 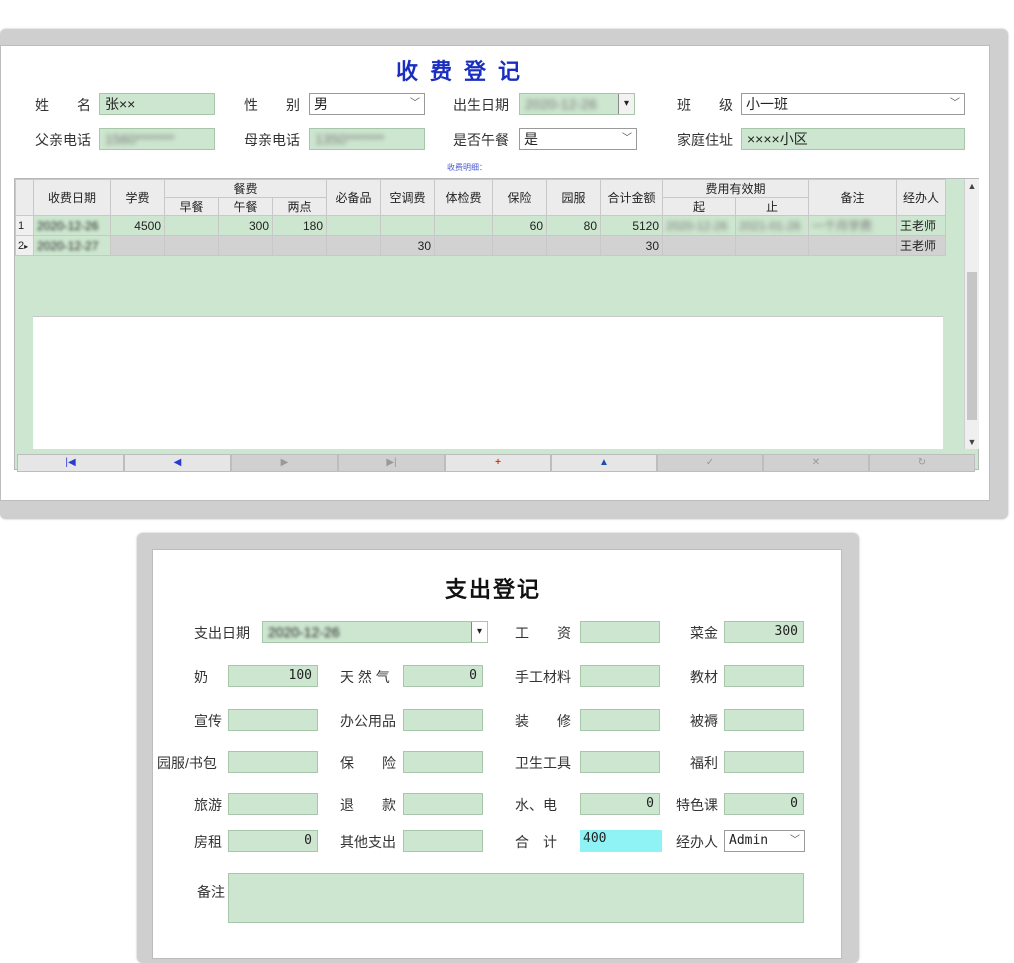 I want to click on col-header-handler: 经办人, so click(x=921, y=197).